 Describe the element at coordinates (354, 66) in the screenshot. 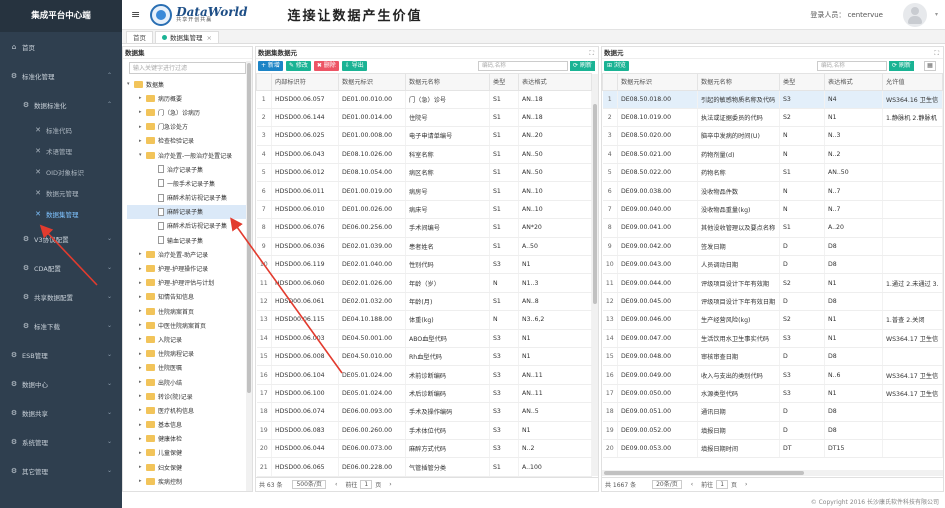

I see `export-button: ⇩ 导出` at that location.